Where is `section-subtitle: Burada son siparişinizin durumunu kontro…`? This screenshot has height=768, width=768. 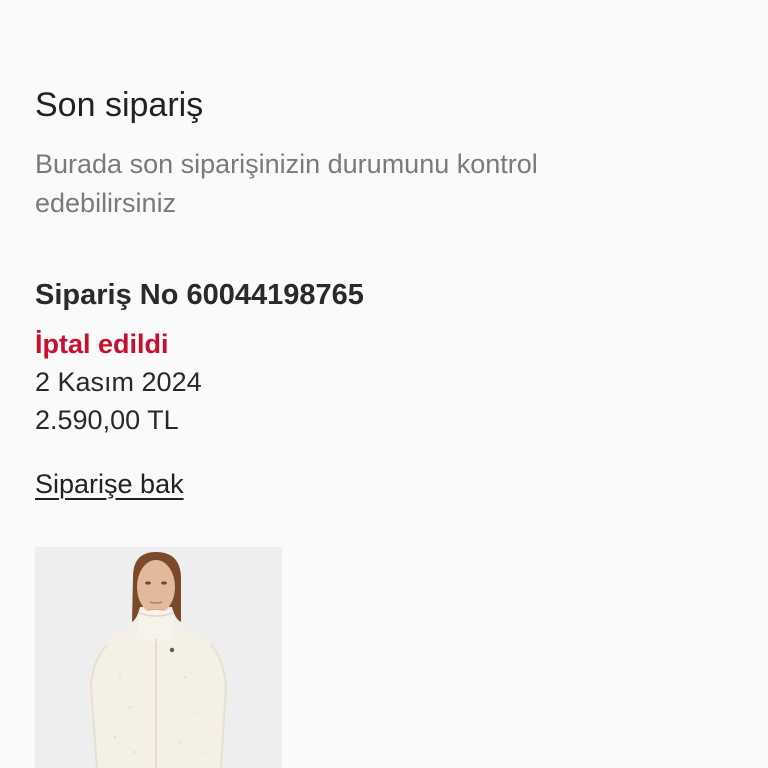
section-subtitle: Burada son siparişinizin durumunu kontro… is located at coordinates (286, 183).